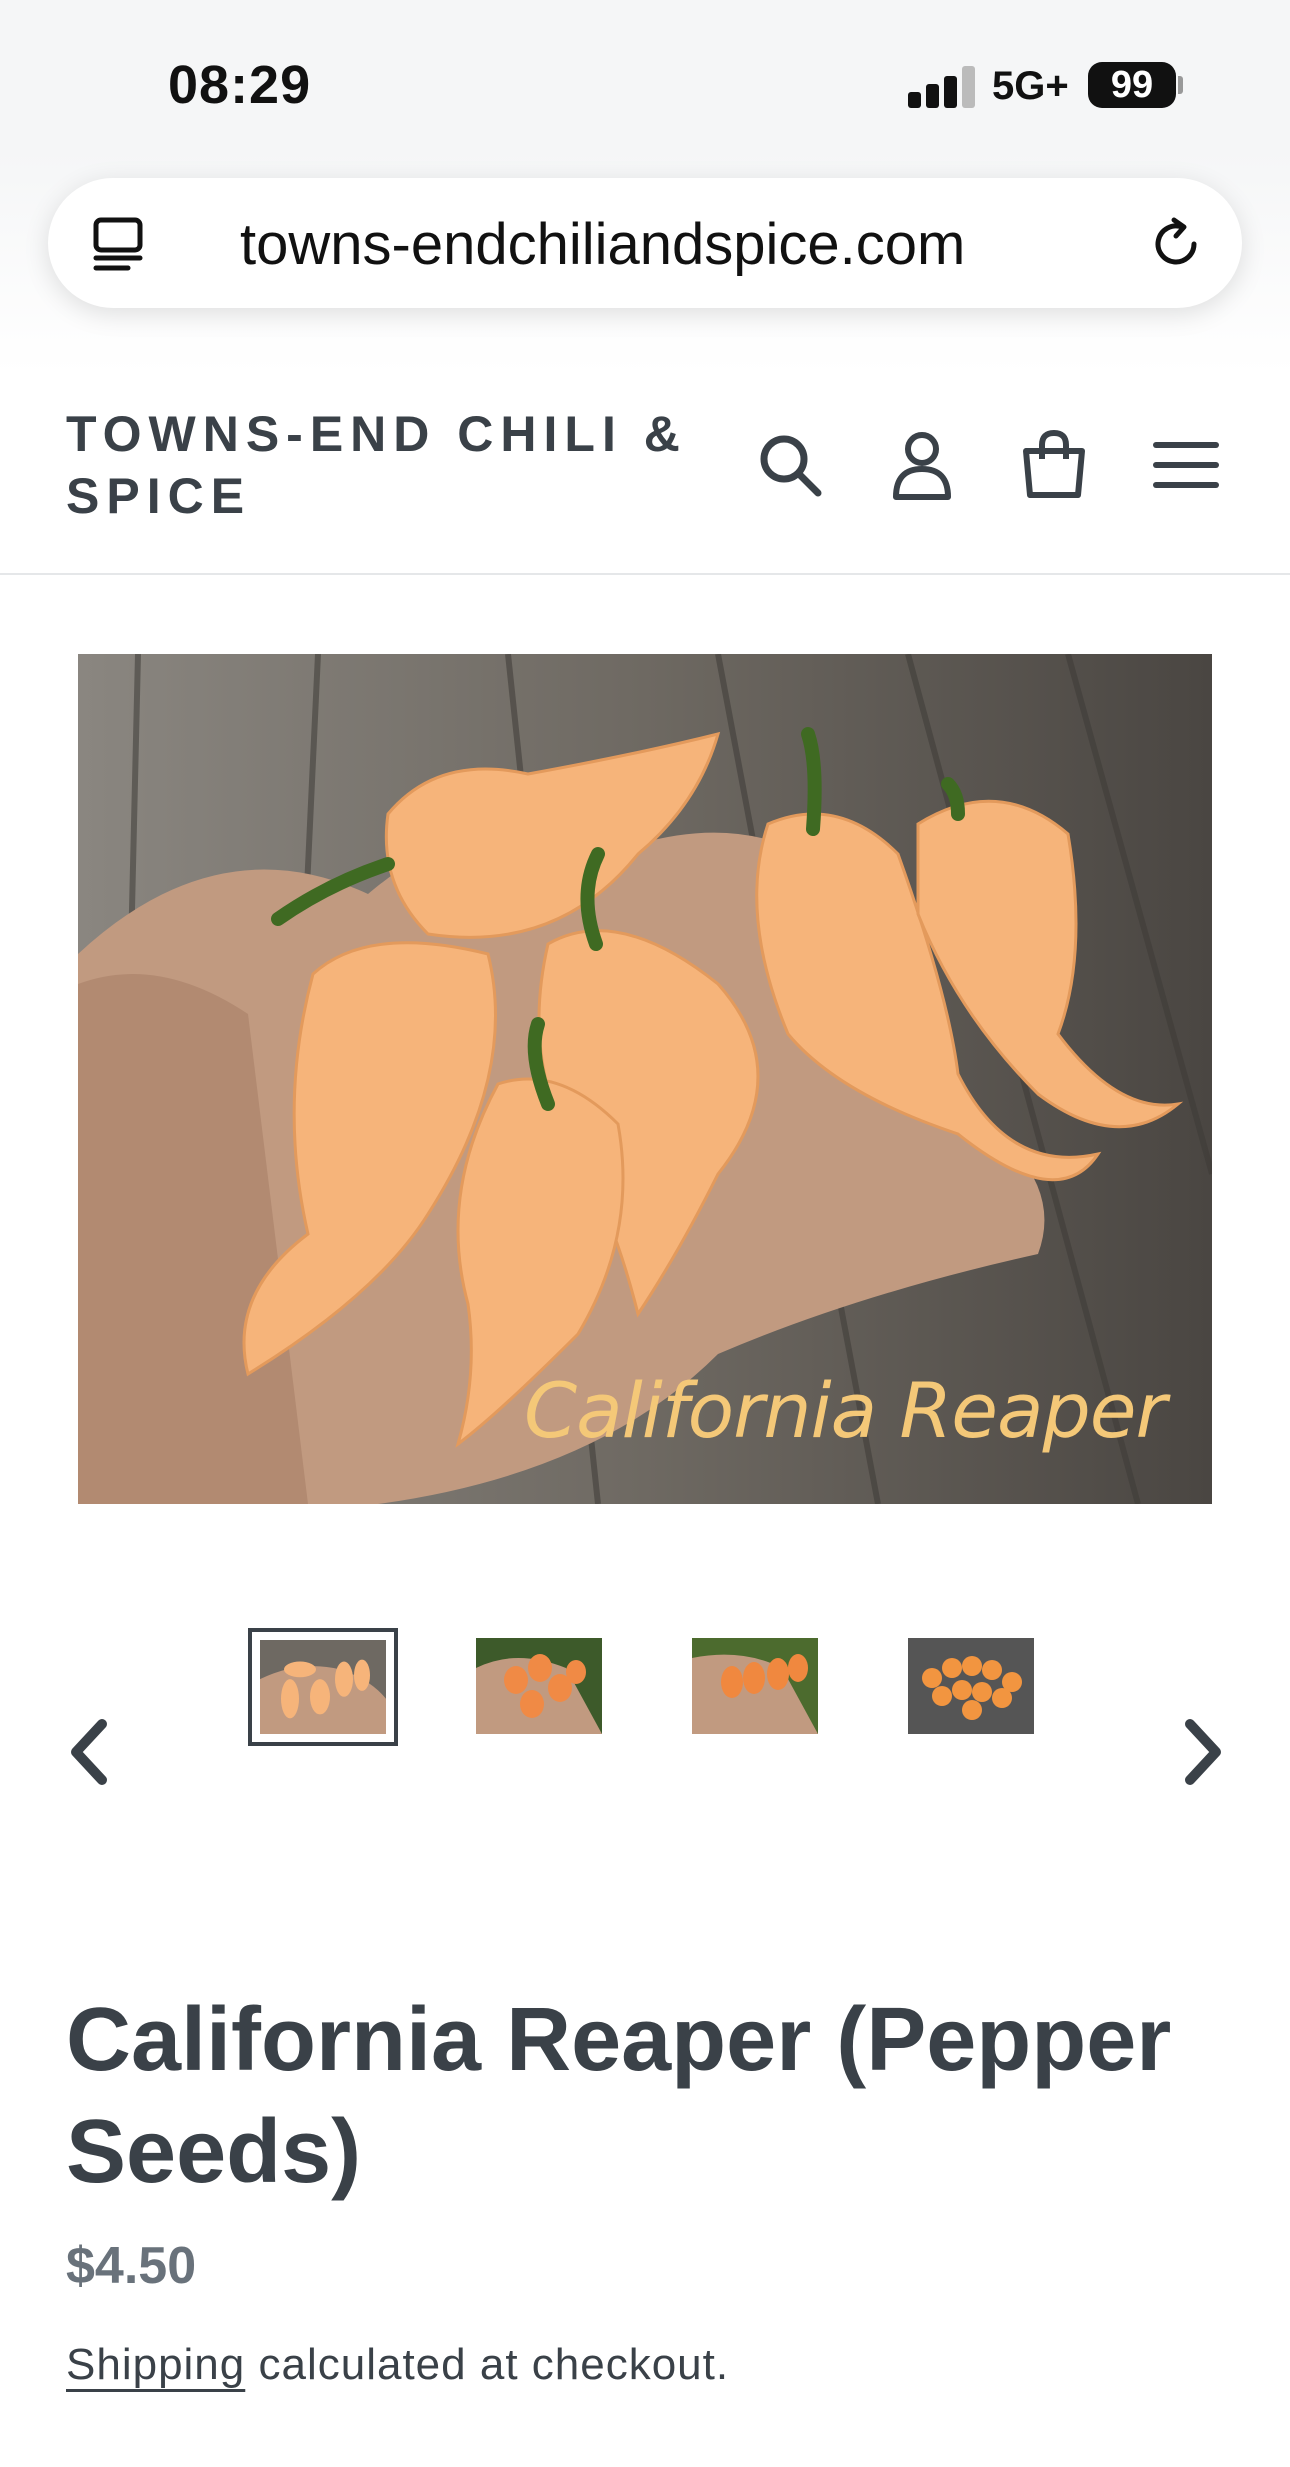  I want to click on shipping-note: Shipping calculated at checkout., so click(397, 2365).